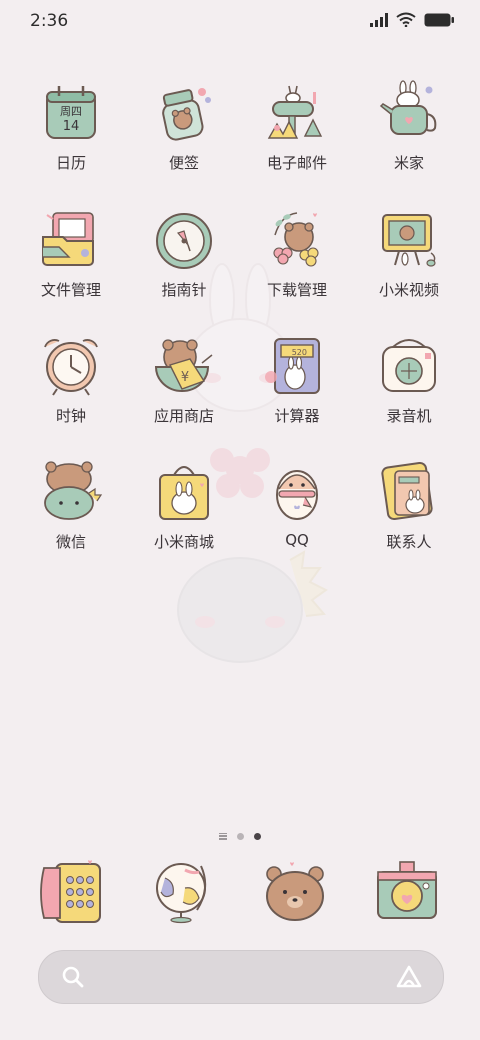 The width and height of the screenshot is (480, 1040). What do you see at coordinates (184, 493) in the screenshot?
I see `shopping-bag-icon` at bounding box center [184, 493].